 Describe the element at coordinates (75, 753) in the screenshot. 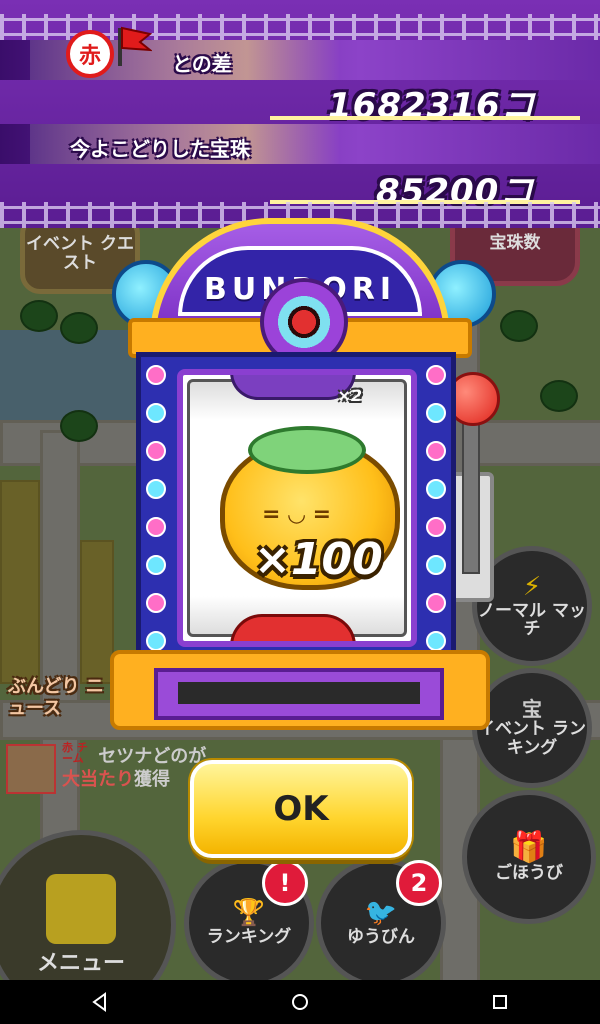

I see `team-badge: 赤 チーム` at that location.